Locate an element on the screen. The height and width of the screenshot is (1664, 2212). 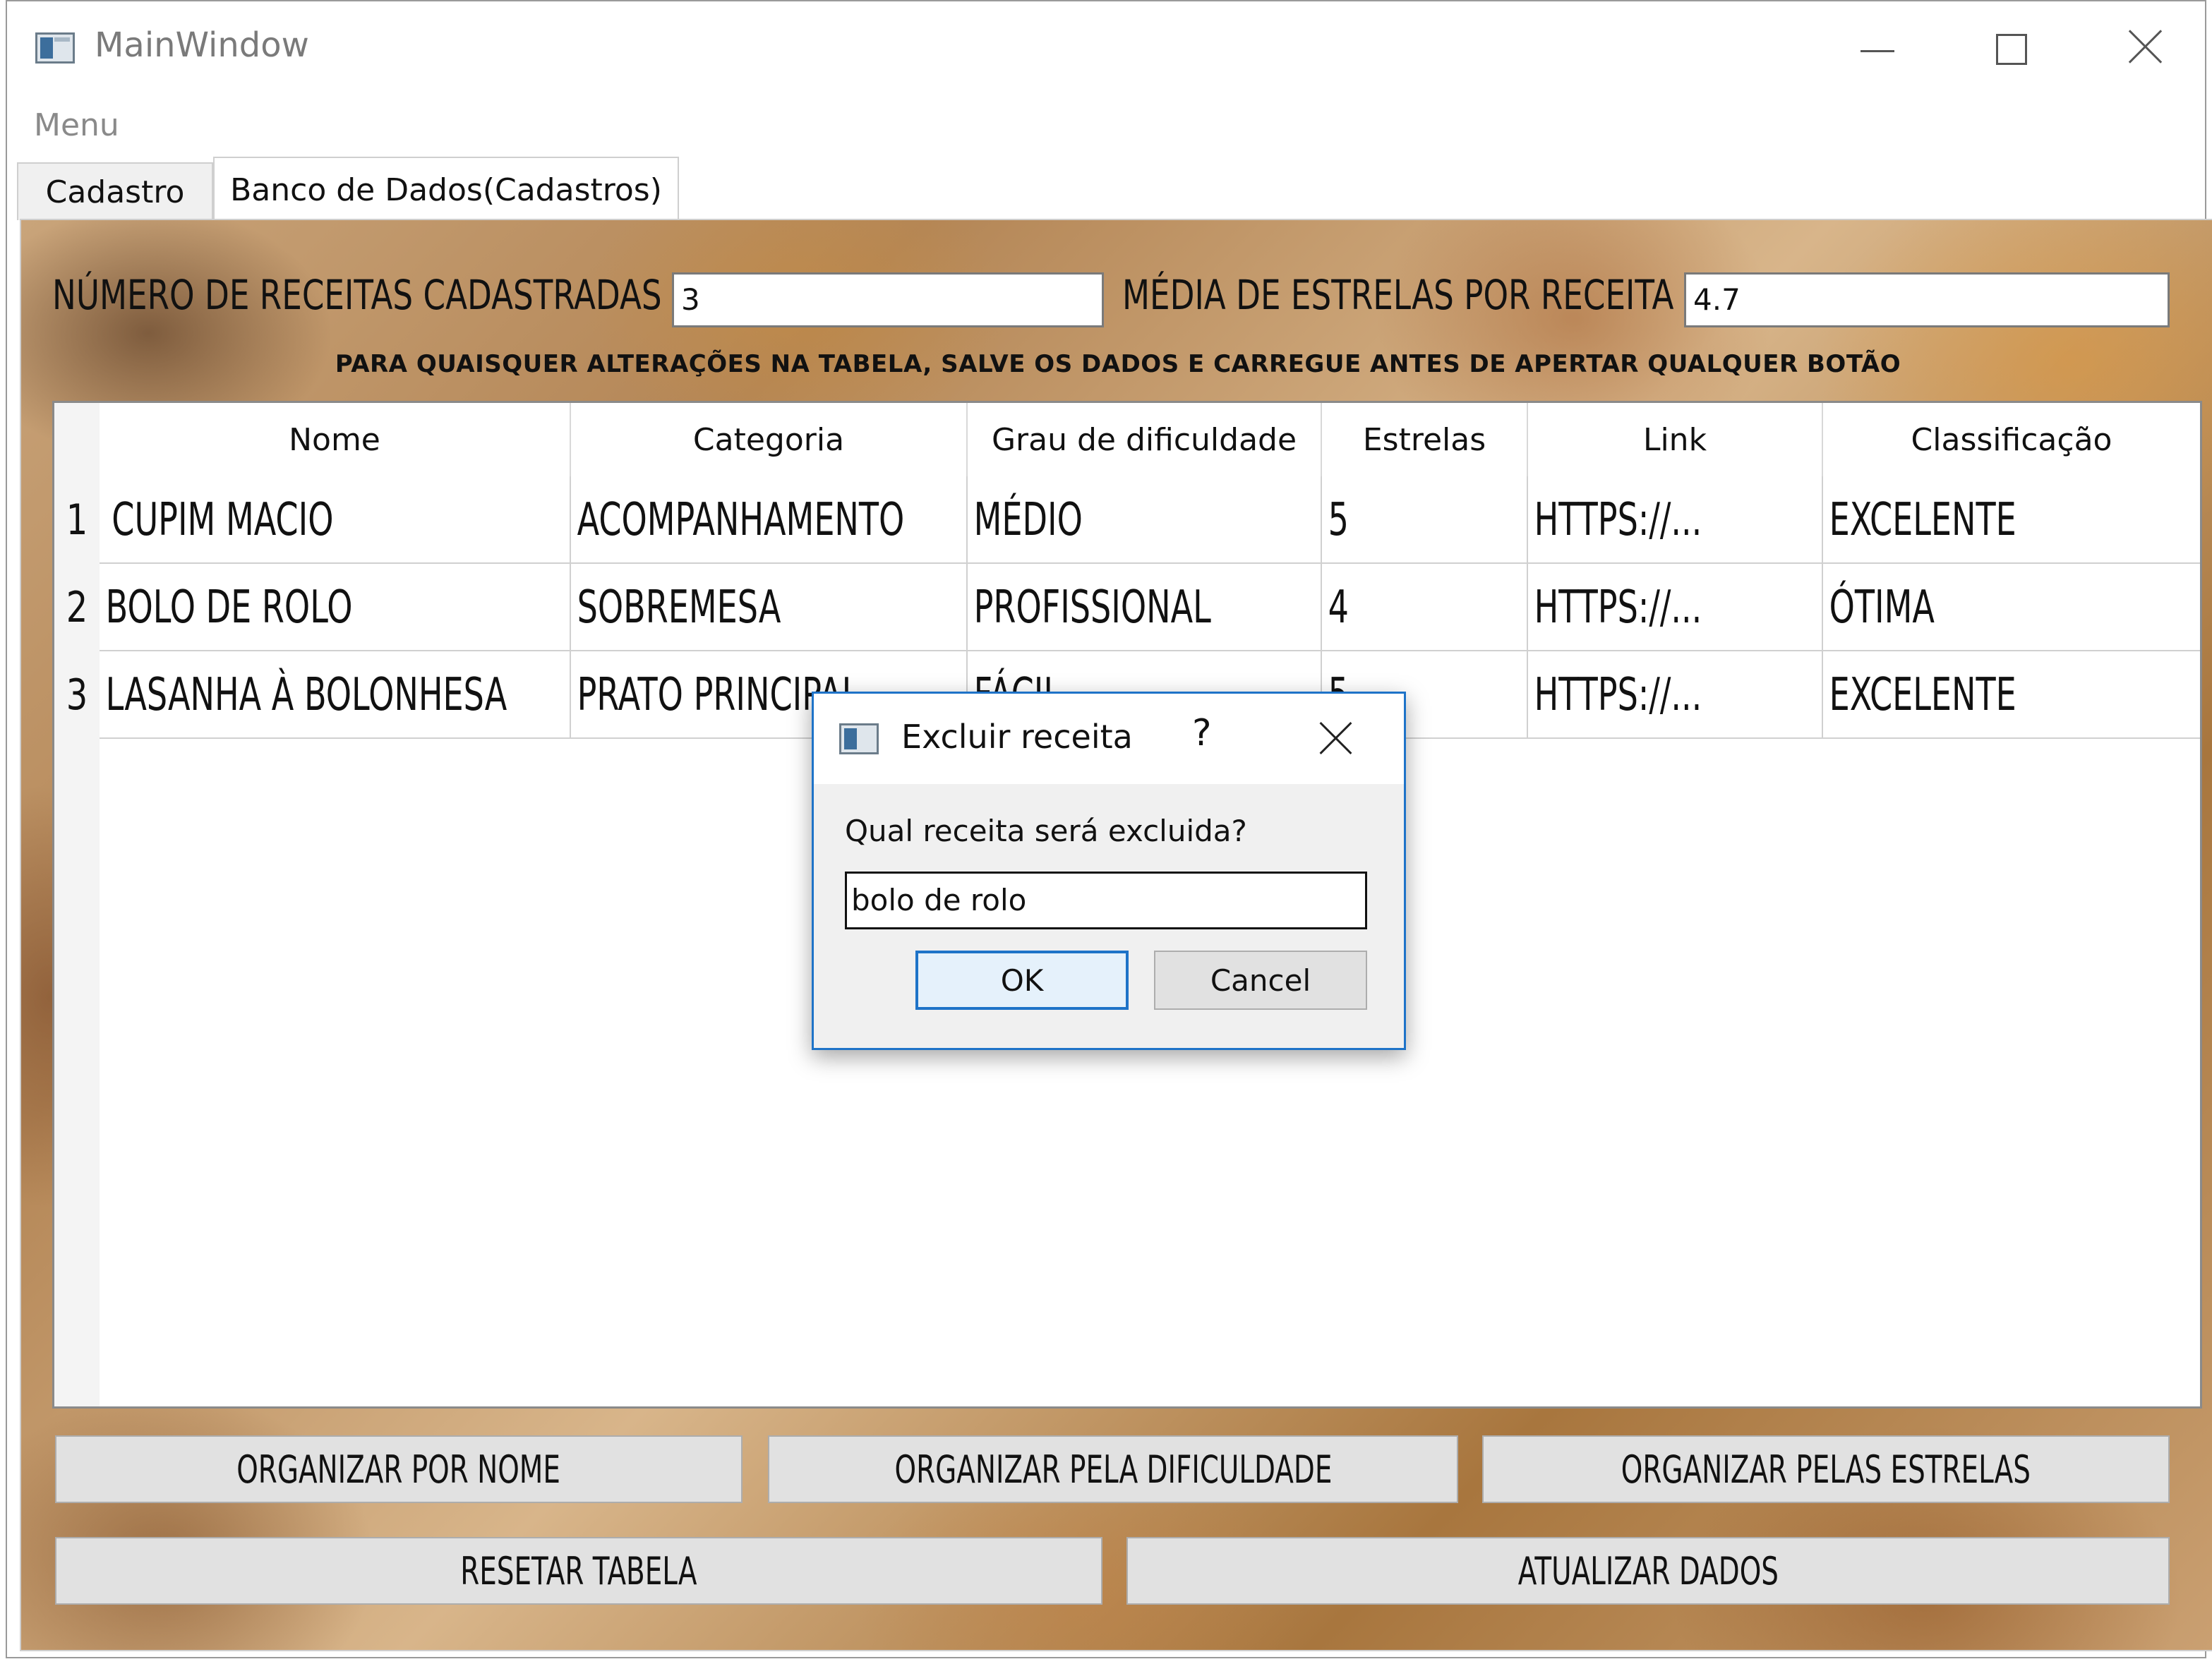
header-link: Link is located at coordinates (1675, 439).